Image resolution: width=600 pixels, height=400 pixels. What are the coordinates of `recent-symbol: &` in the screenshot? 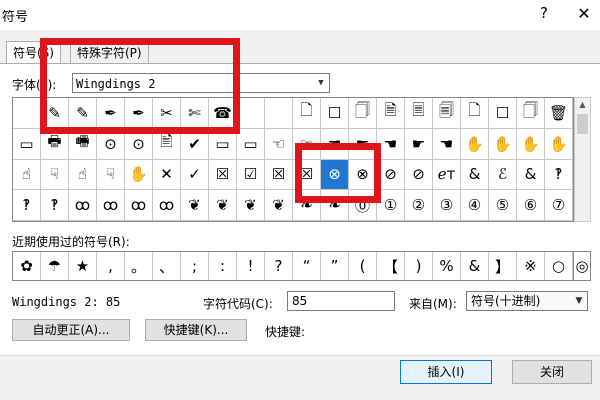 It's located at (475, 266).